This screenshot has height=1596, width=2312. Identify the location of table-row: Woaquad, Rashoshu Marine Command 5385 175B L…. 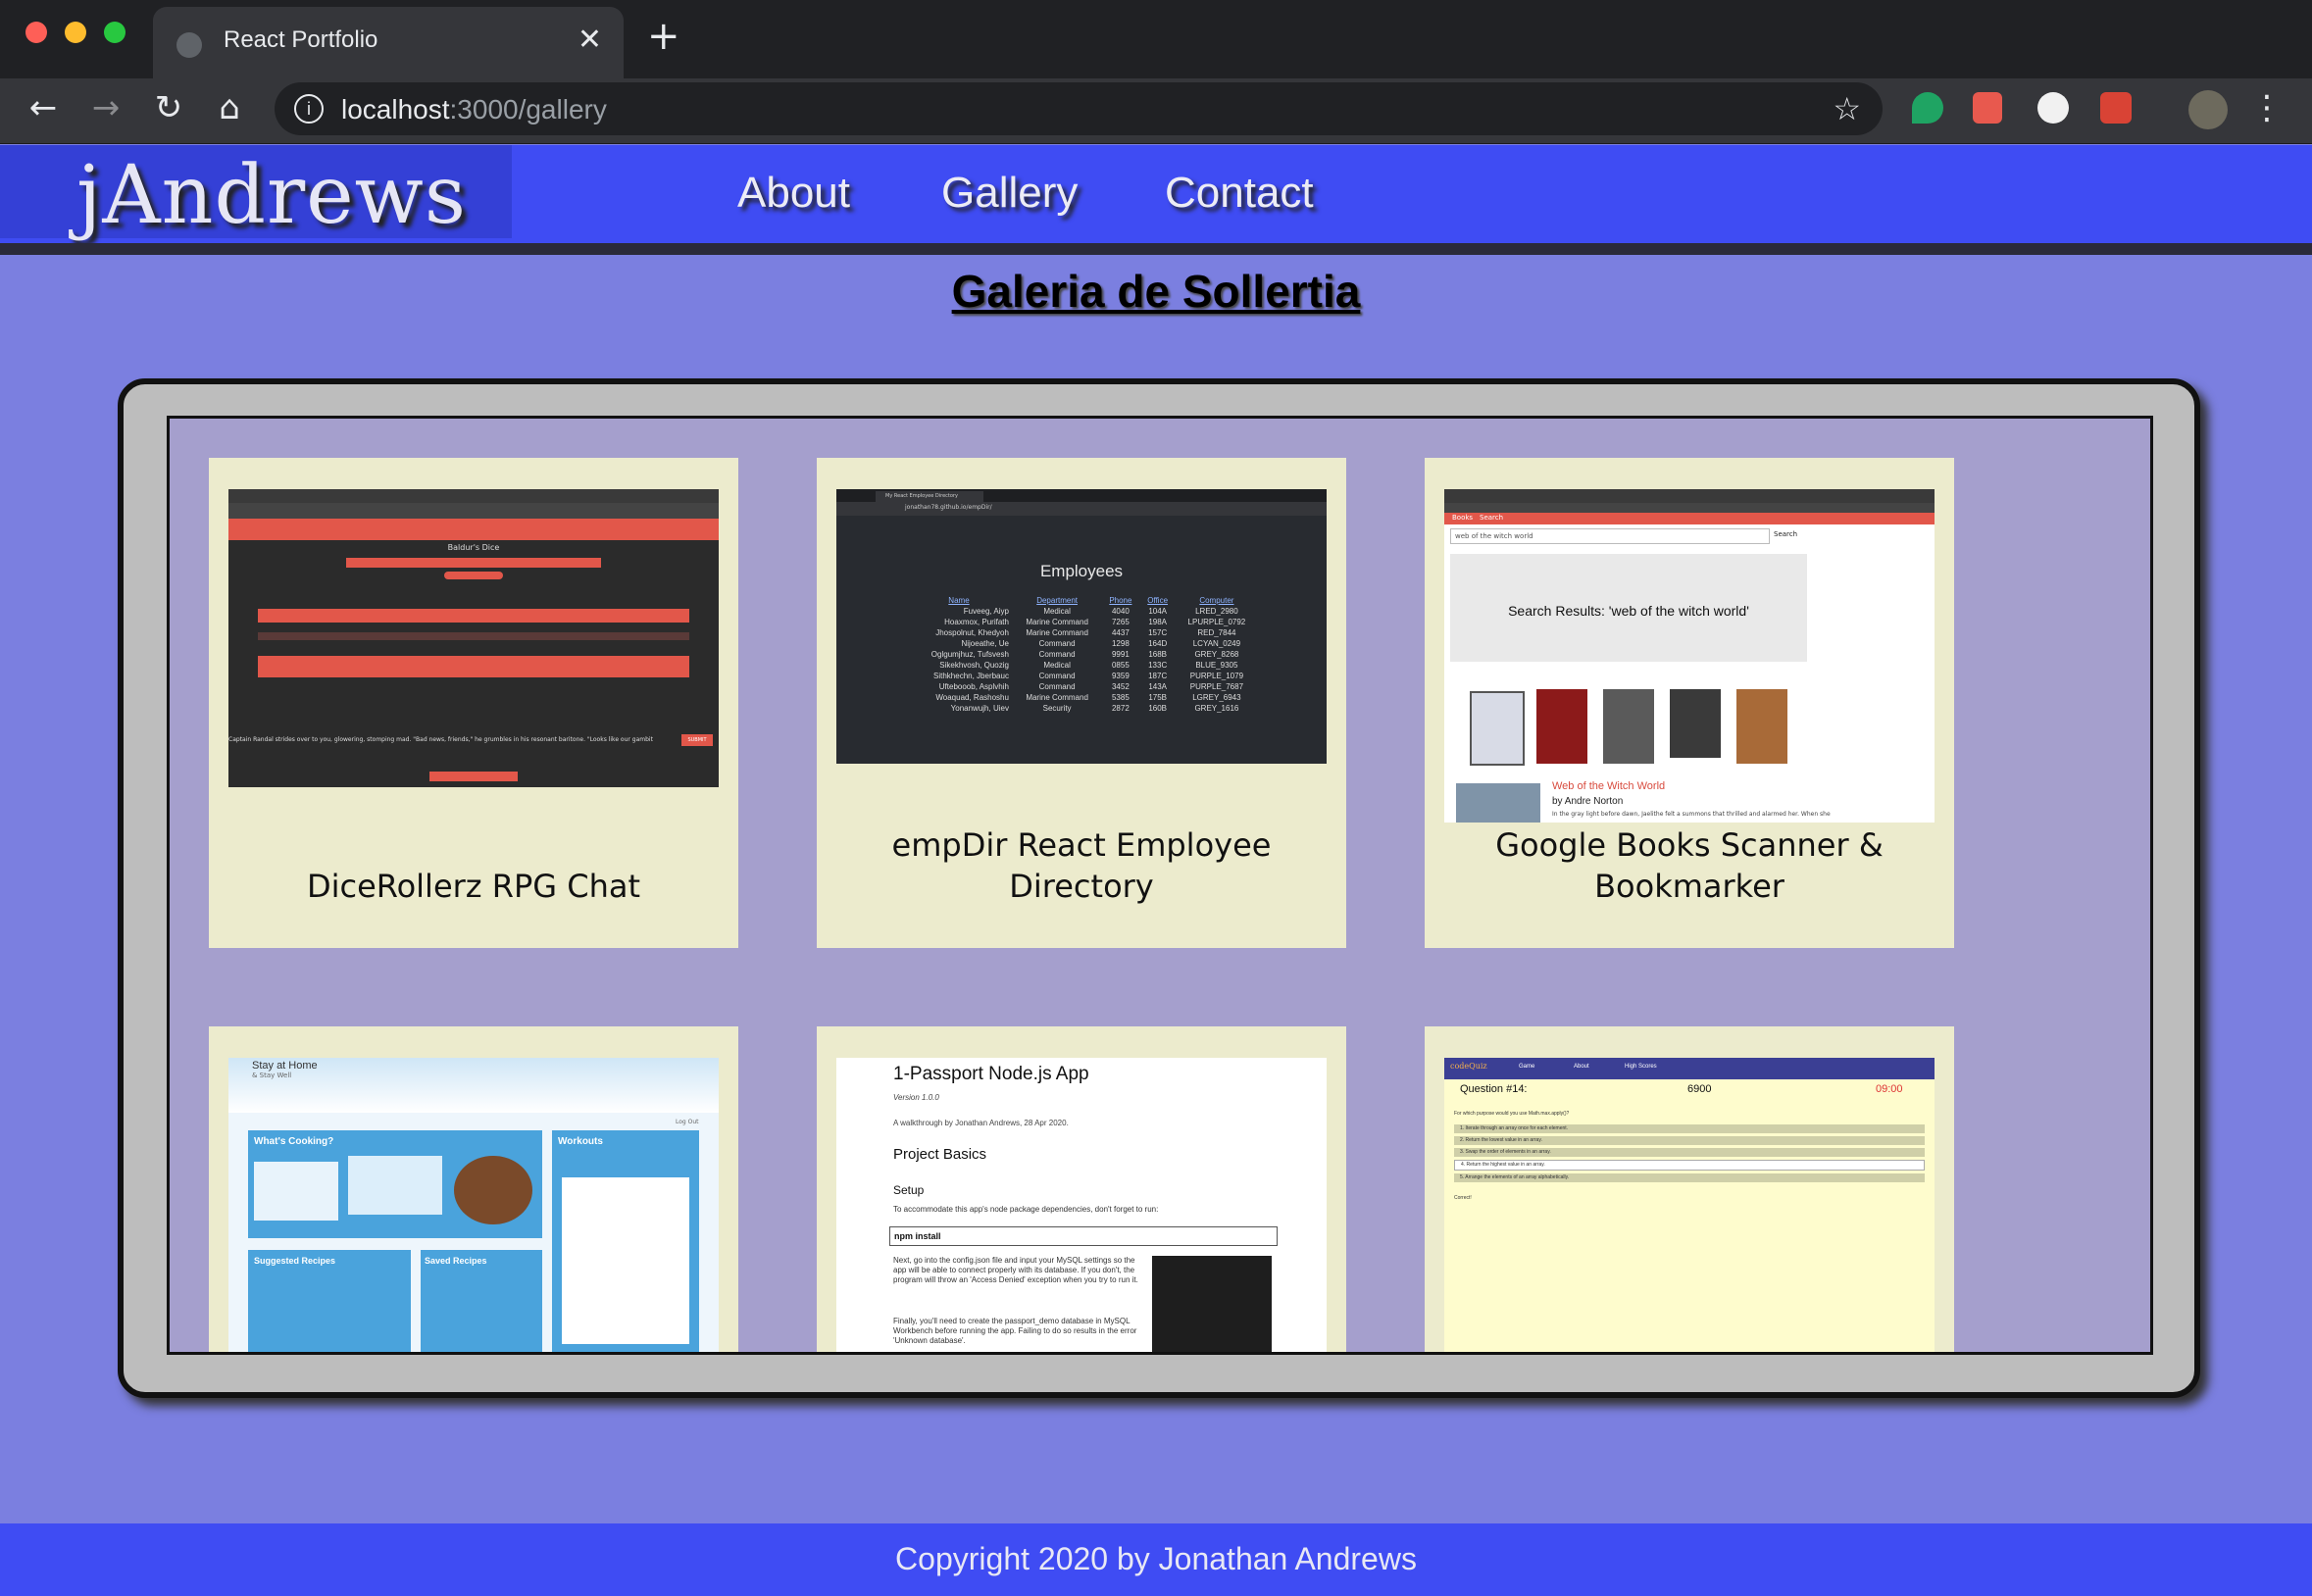
(1081, 697).